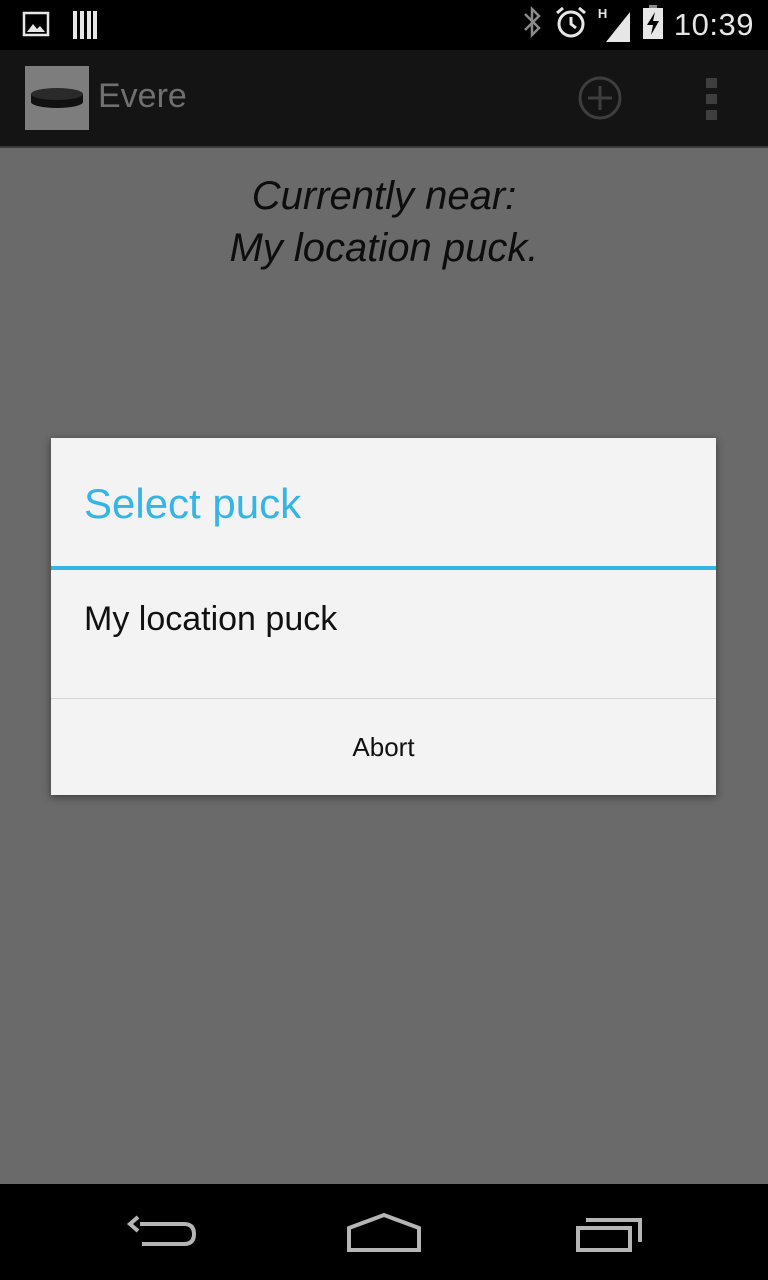  What do you see at coordinates (160, 1240) in the screenshot?
I see `back-icon` at bounding box center [160, 1240].